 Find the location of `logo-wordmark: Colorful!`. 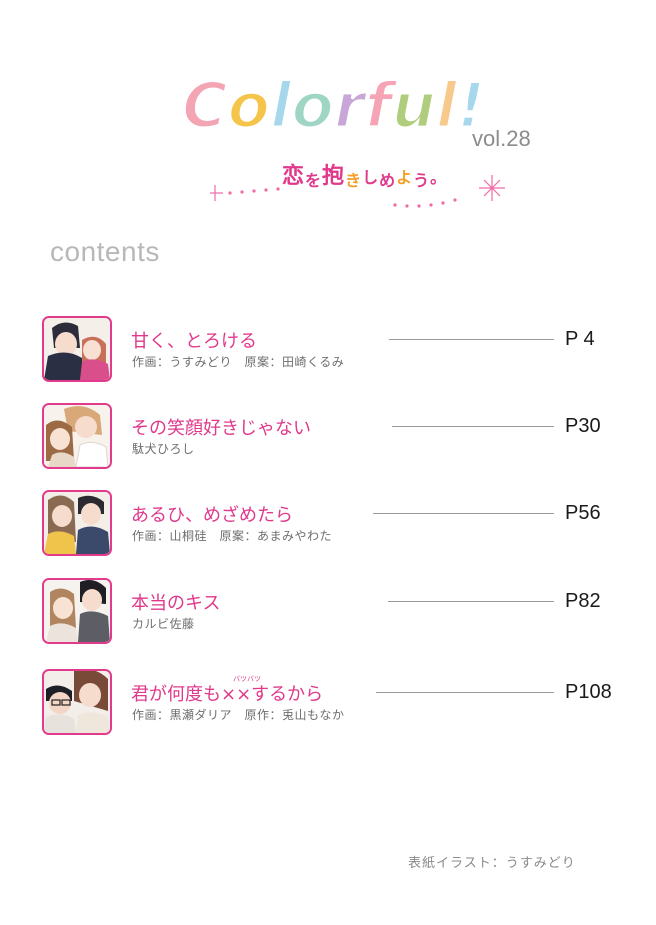

logo-wordmark: Colorful! is located at coordinates (334, 106).